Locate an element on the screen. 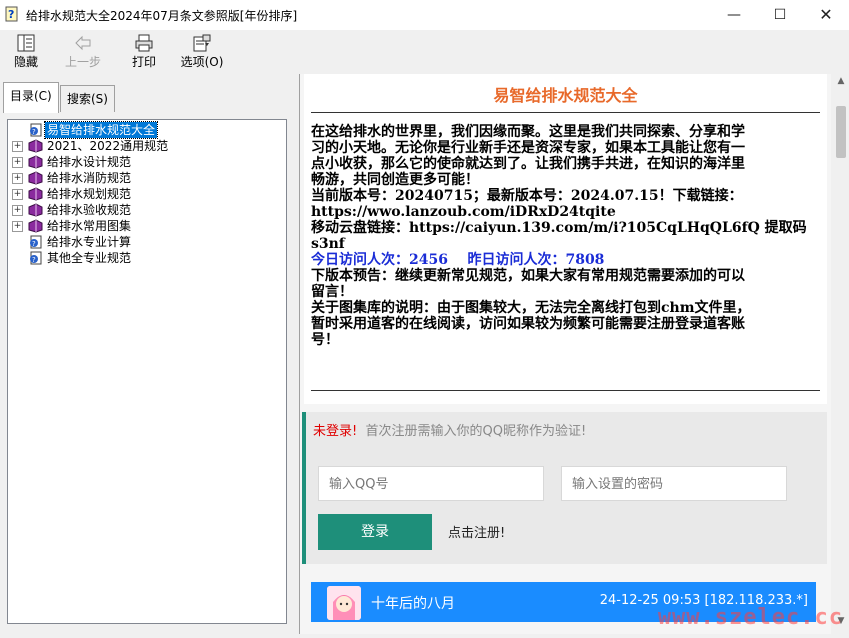  notice-line: 号！ is located at coordinates (325, 340).